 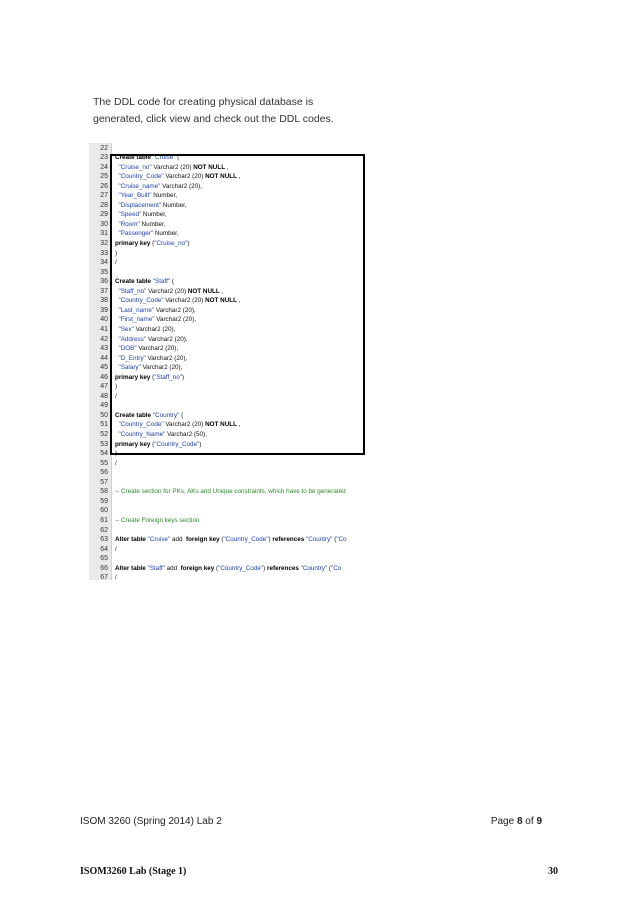 What do you see at coordinates (553, 871) in the screenshot?
I see `slide-number: 30` at bounding box center [553, 871].